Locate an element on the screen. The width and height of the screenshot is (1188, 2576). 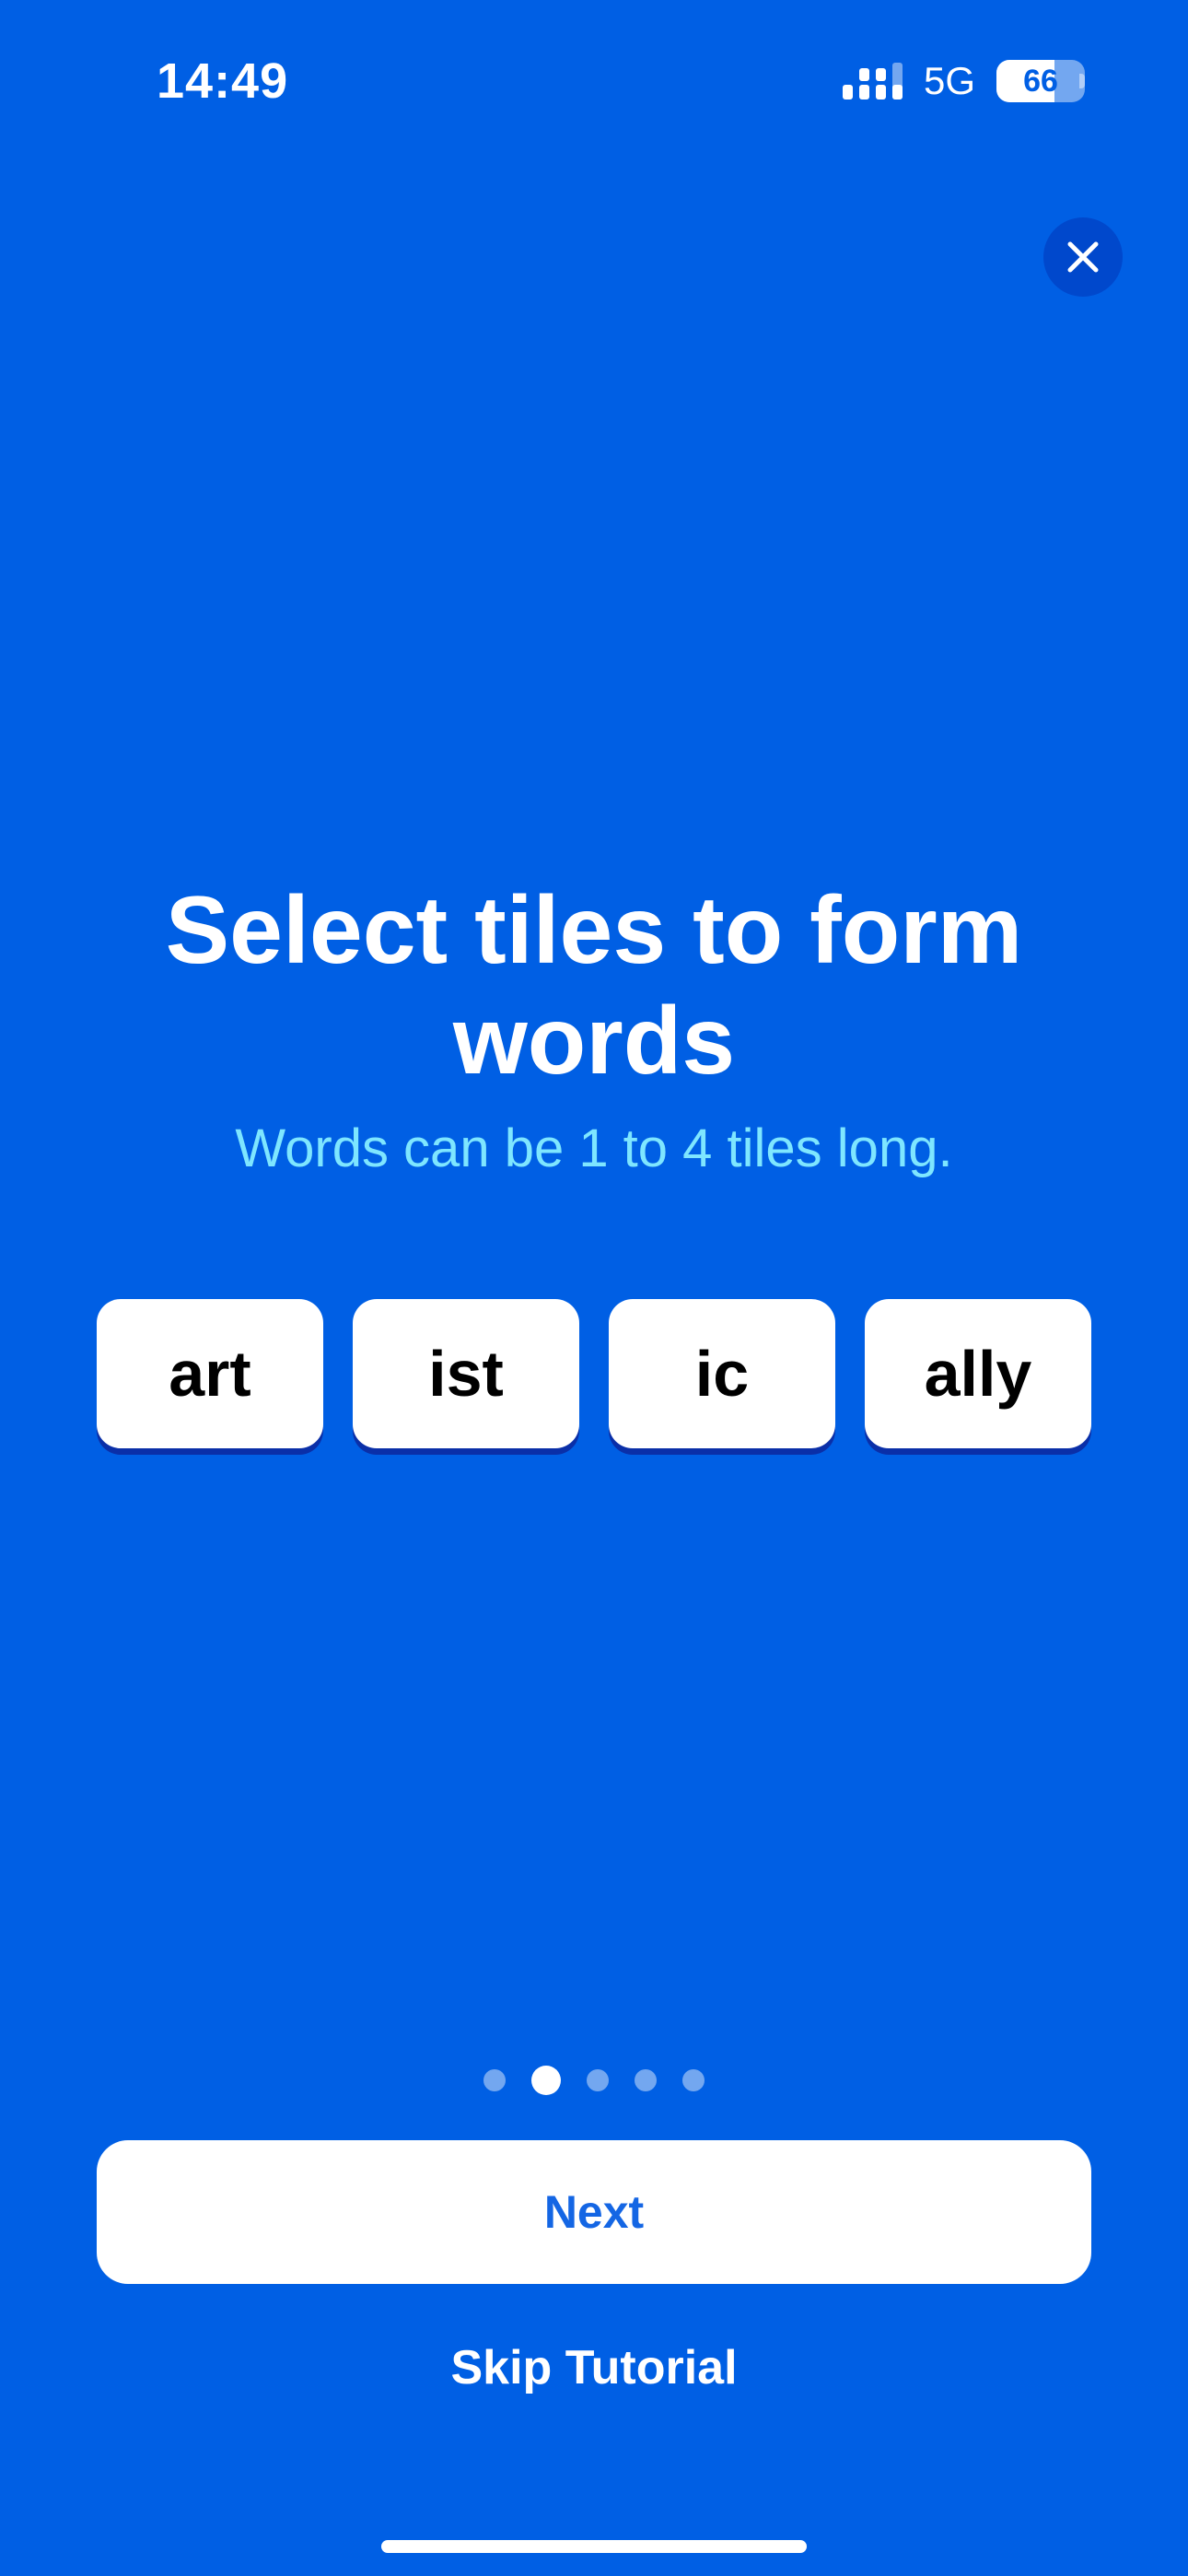
page-dot-active is located at coordinates (546, 2080).